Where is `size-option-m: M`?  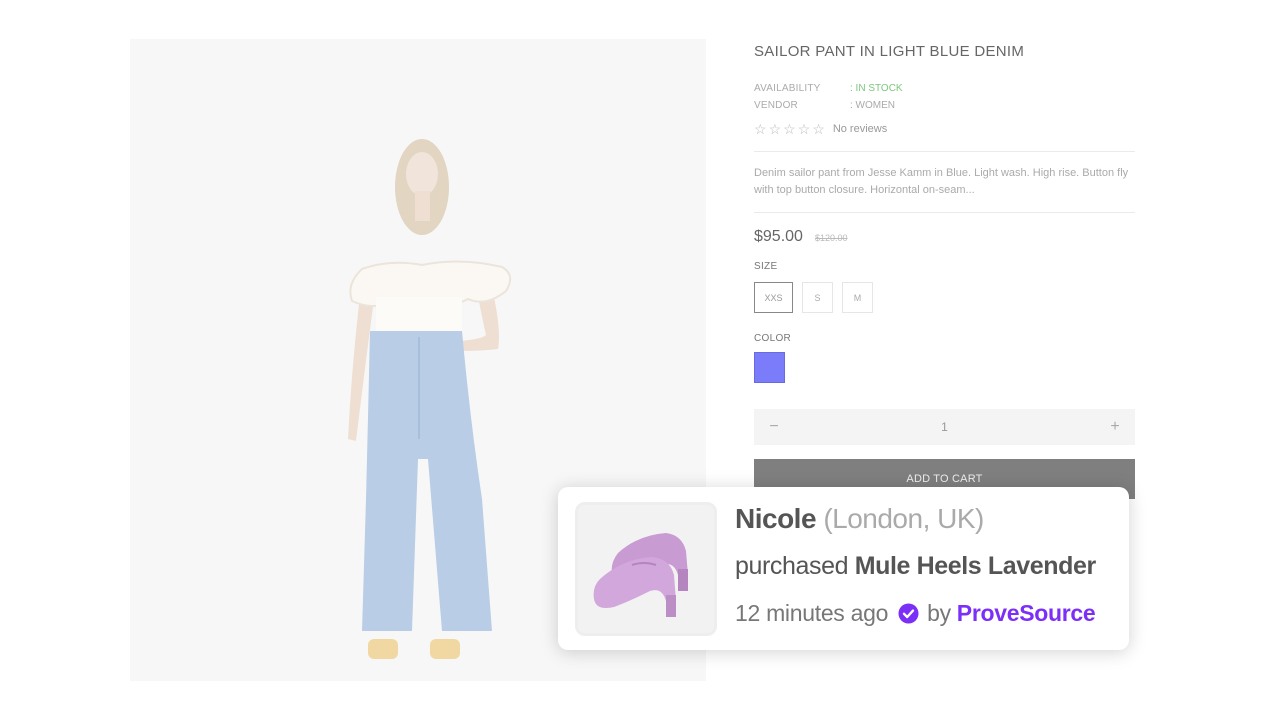
size-option-m: M is located at coordinates (857, 297).